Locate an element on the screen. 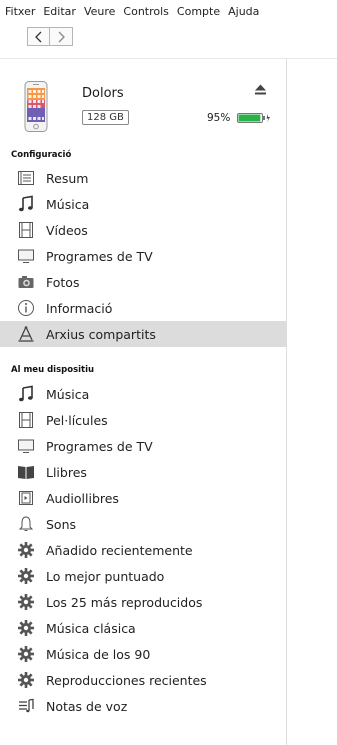 The width and height of the screenshot is (337, 745). sidebar-item-pellicules: Pel·lícules is located at coordinates (143, 420).